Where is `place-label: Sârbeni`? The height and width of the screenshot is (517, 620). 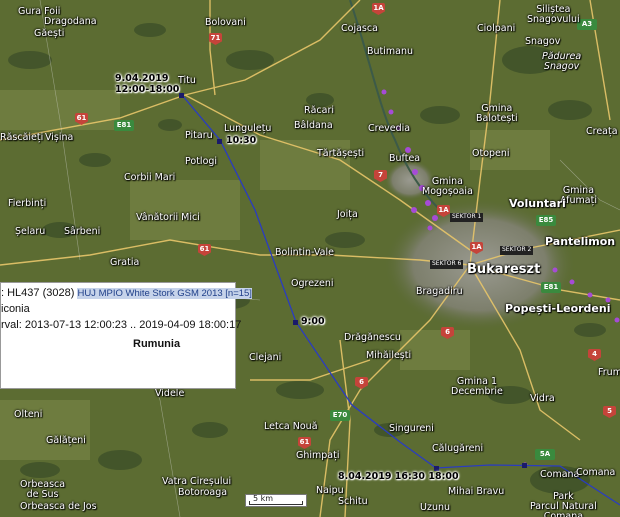 place-label: Sârbeni is located at coordinates (82, 231).